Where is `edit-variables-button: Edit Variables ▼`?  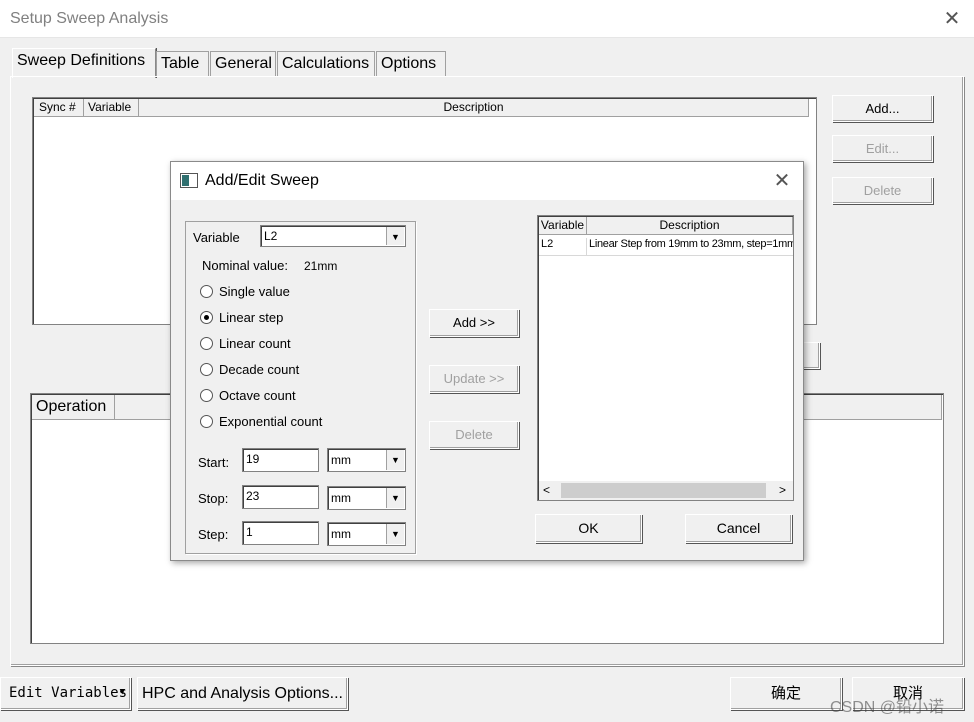
edit-variables-button: Edit Variables ▼ is located at coordinates (65, 693).